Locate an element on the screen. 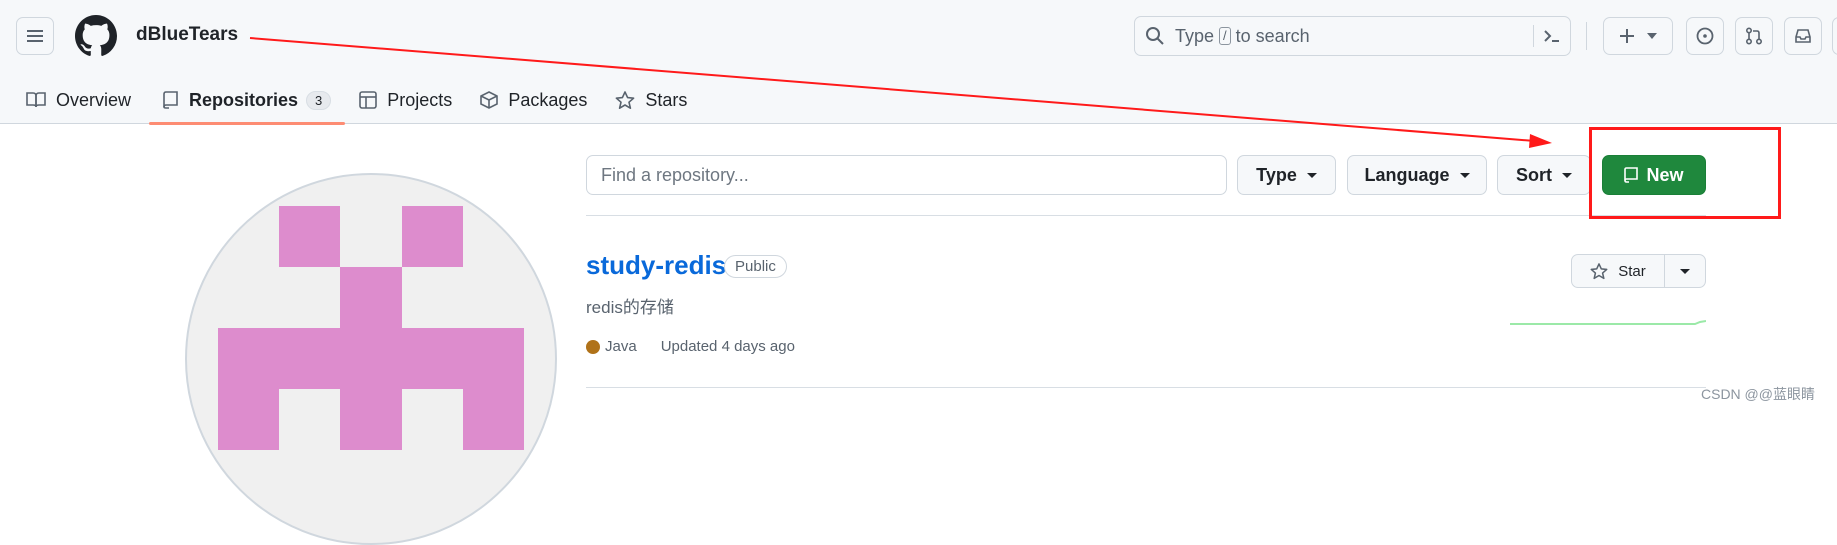 The width and height of the screenshot is (1837, 545). user-avatar-button is located at coordinates (1834, 36).